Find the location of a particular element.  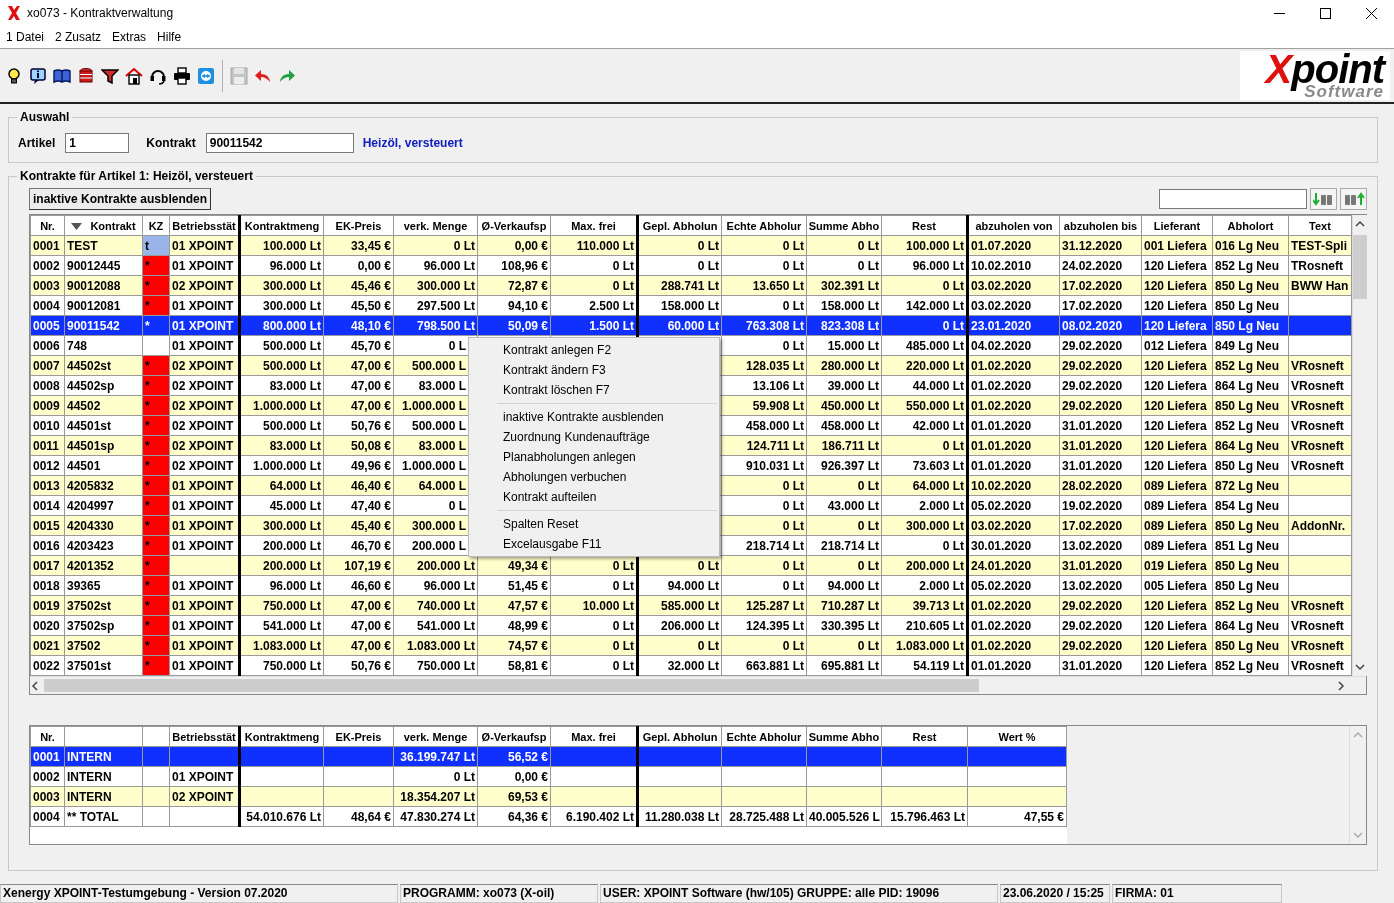

row-number: 0005 is located at coordinates (47, 325).